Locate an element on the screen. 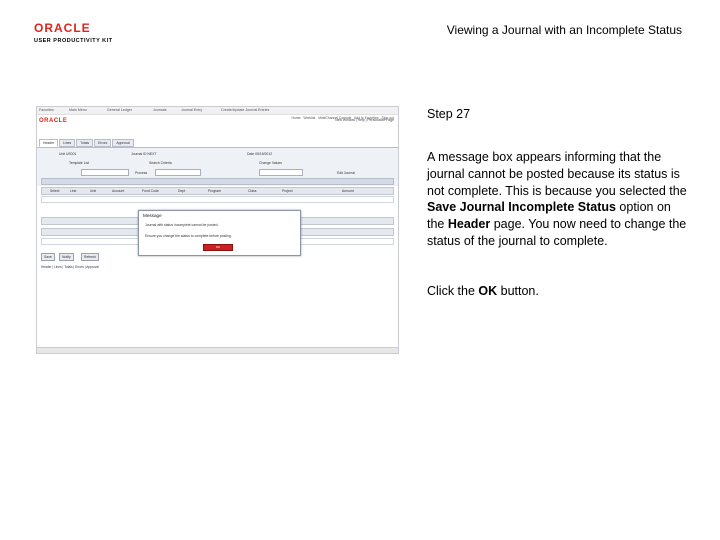 The image size is (720, 540). journal-id-label: Journal ID NEXT is located at coordinates (144, 154).